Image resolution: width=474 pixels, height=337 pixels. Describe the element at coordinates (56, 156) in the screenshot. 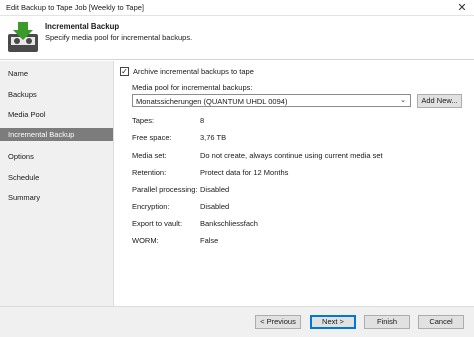

I see `sidebar-item-options: Options` at that location.